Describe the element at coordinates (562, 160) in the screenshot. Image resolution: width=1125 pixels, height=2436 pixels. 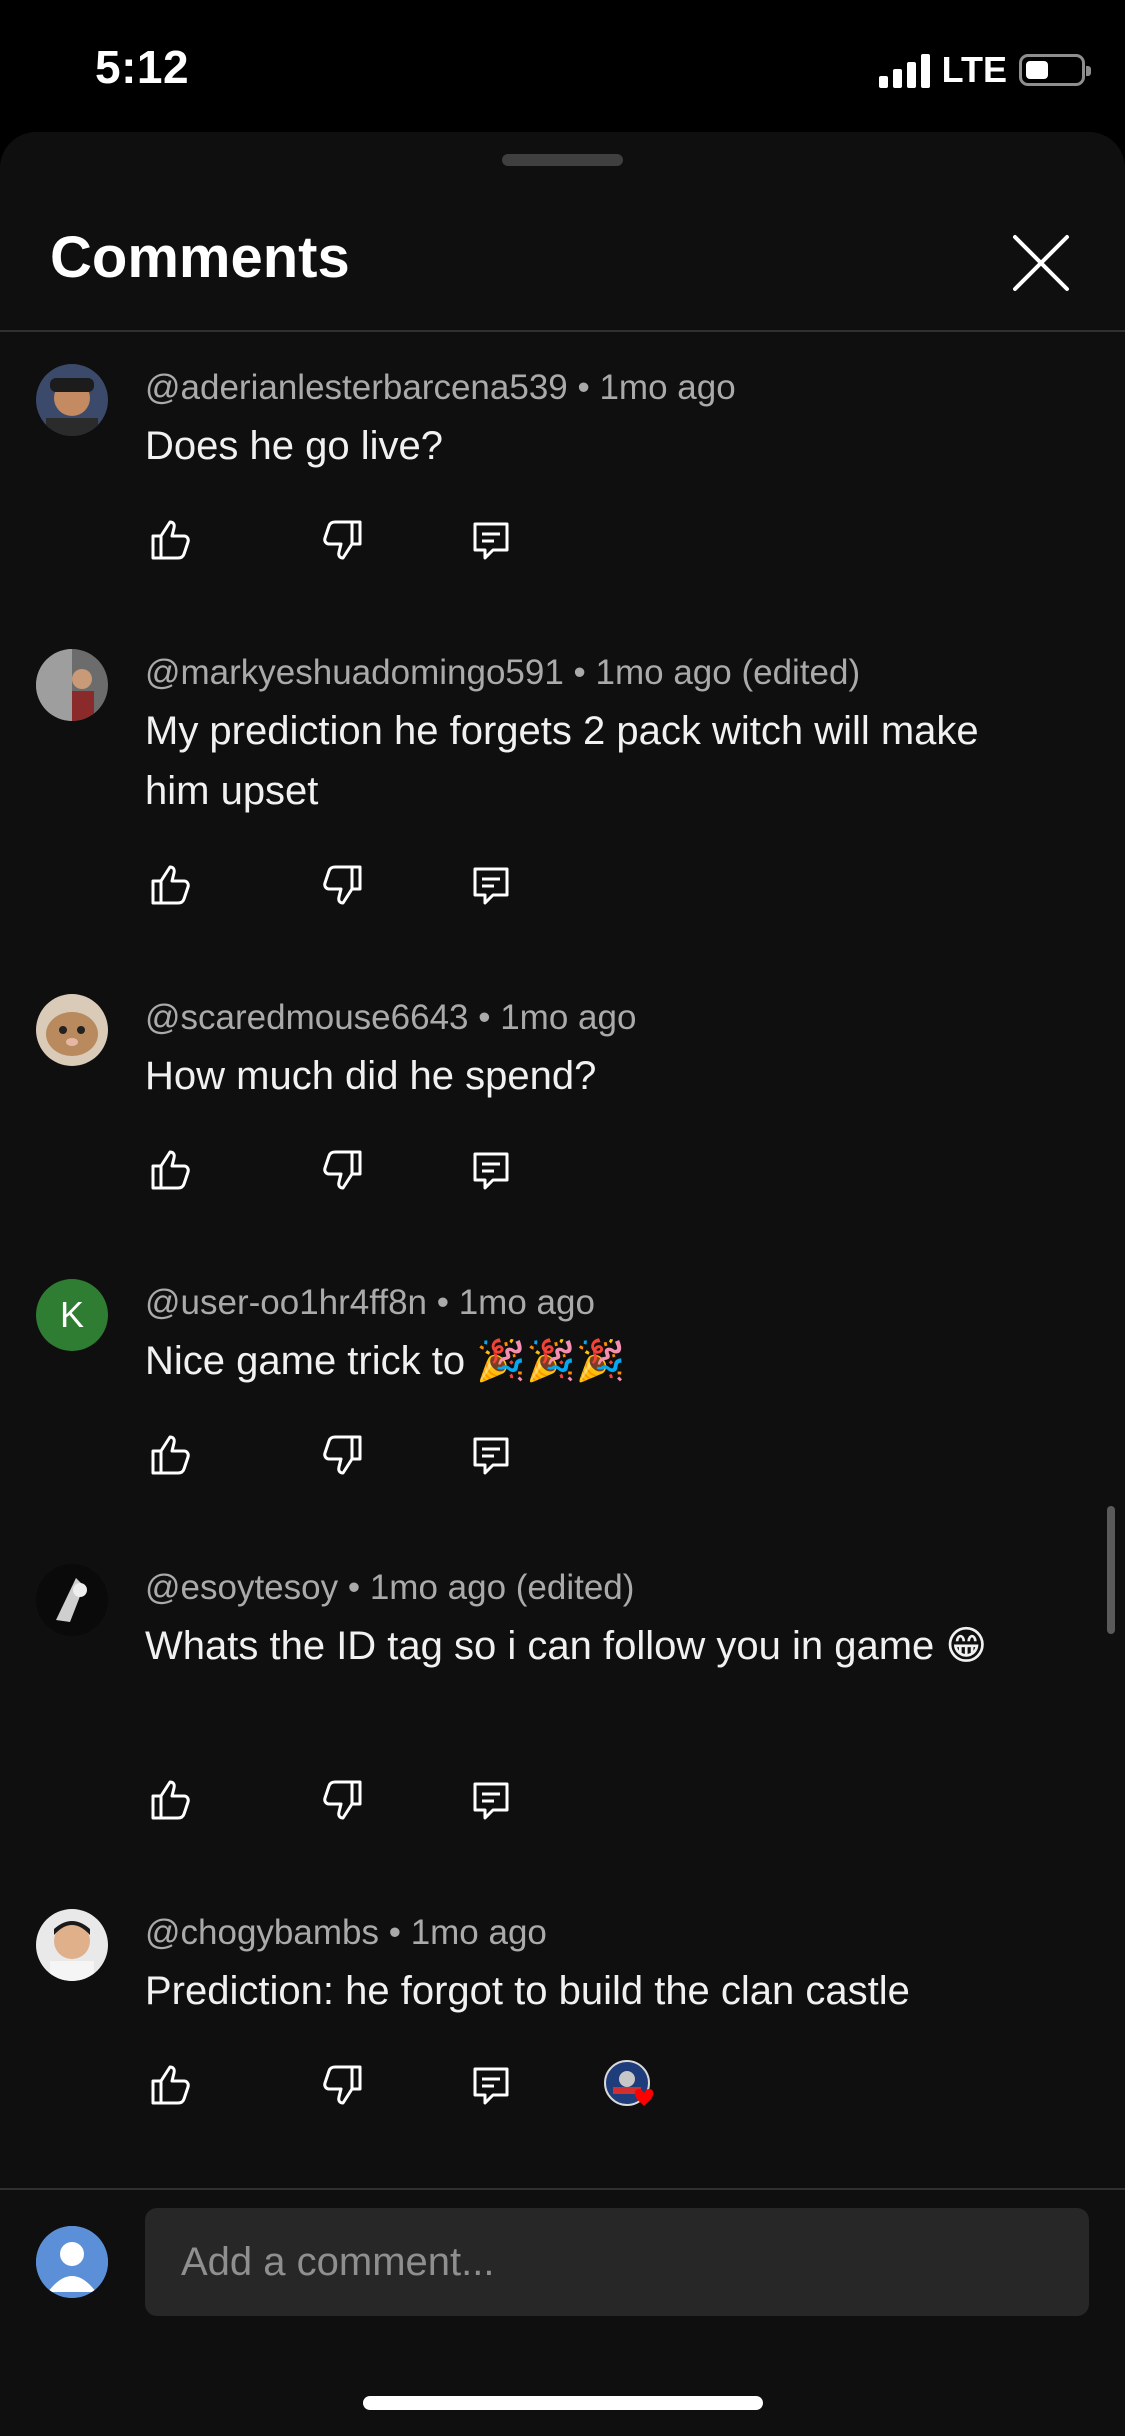
I see `drag-handle` at that location.